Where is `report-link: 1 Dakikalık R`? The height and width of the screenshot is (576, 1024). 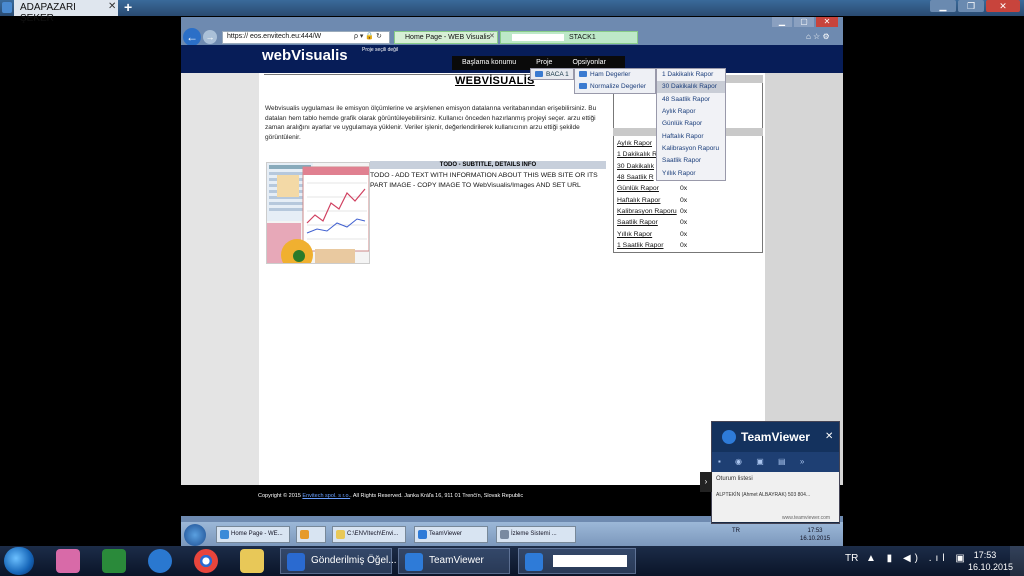
report-link: 1 Dakikalık R is located at coordinates (637, 154).